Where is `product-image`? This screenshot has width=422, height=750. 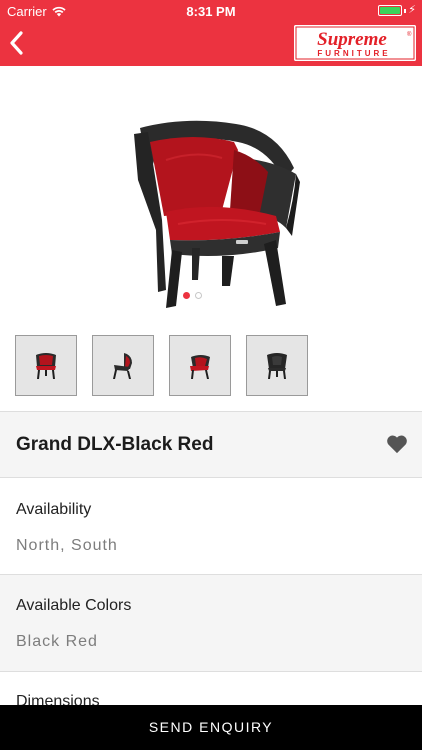
product-image is located at coordinates (217, 214).